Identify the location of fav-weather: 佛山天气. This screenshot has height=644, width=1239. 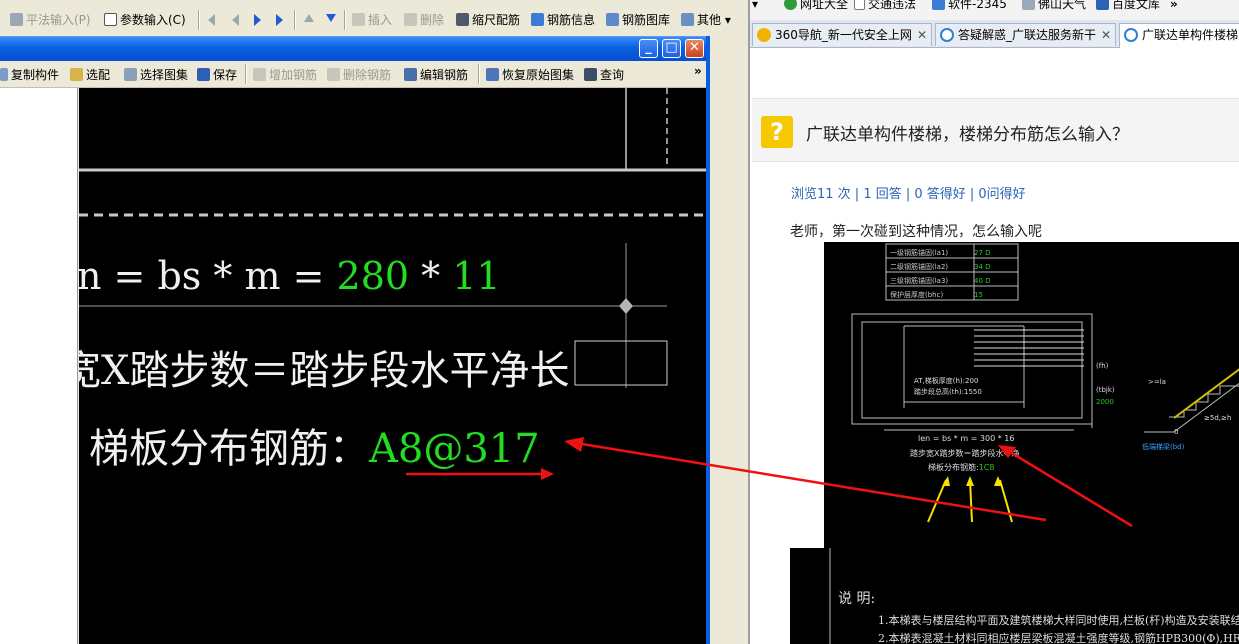
(1054, 7).